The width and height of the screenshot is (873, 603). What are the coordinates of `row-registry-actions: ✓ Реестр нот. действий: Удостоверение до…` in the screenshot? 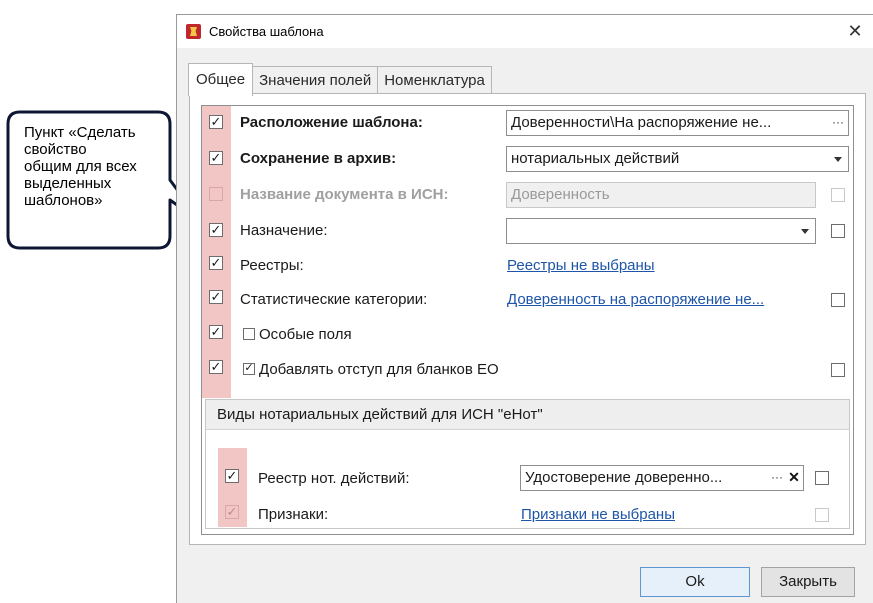 It's located at (528, 476).